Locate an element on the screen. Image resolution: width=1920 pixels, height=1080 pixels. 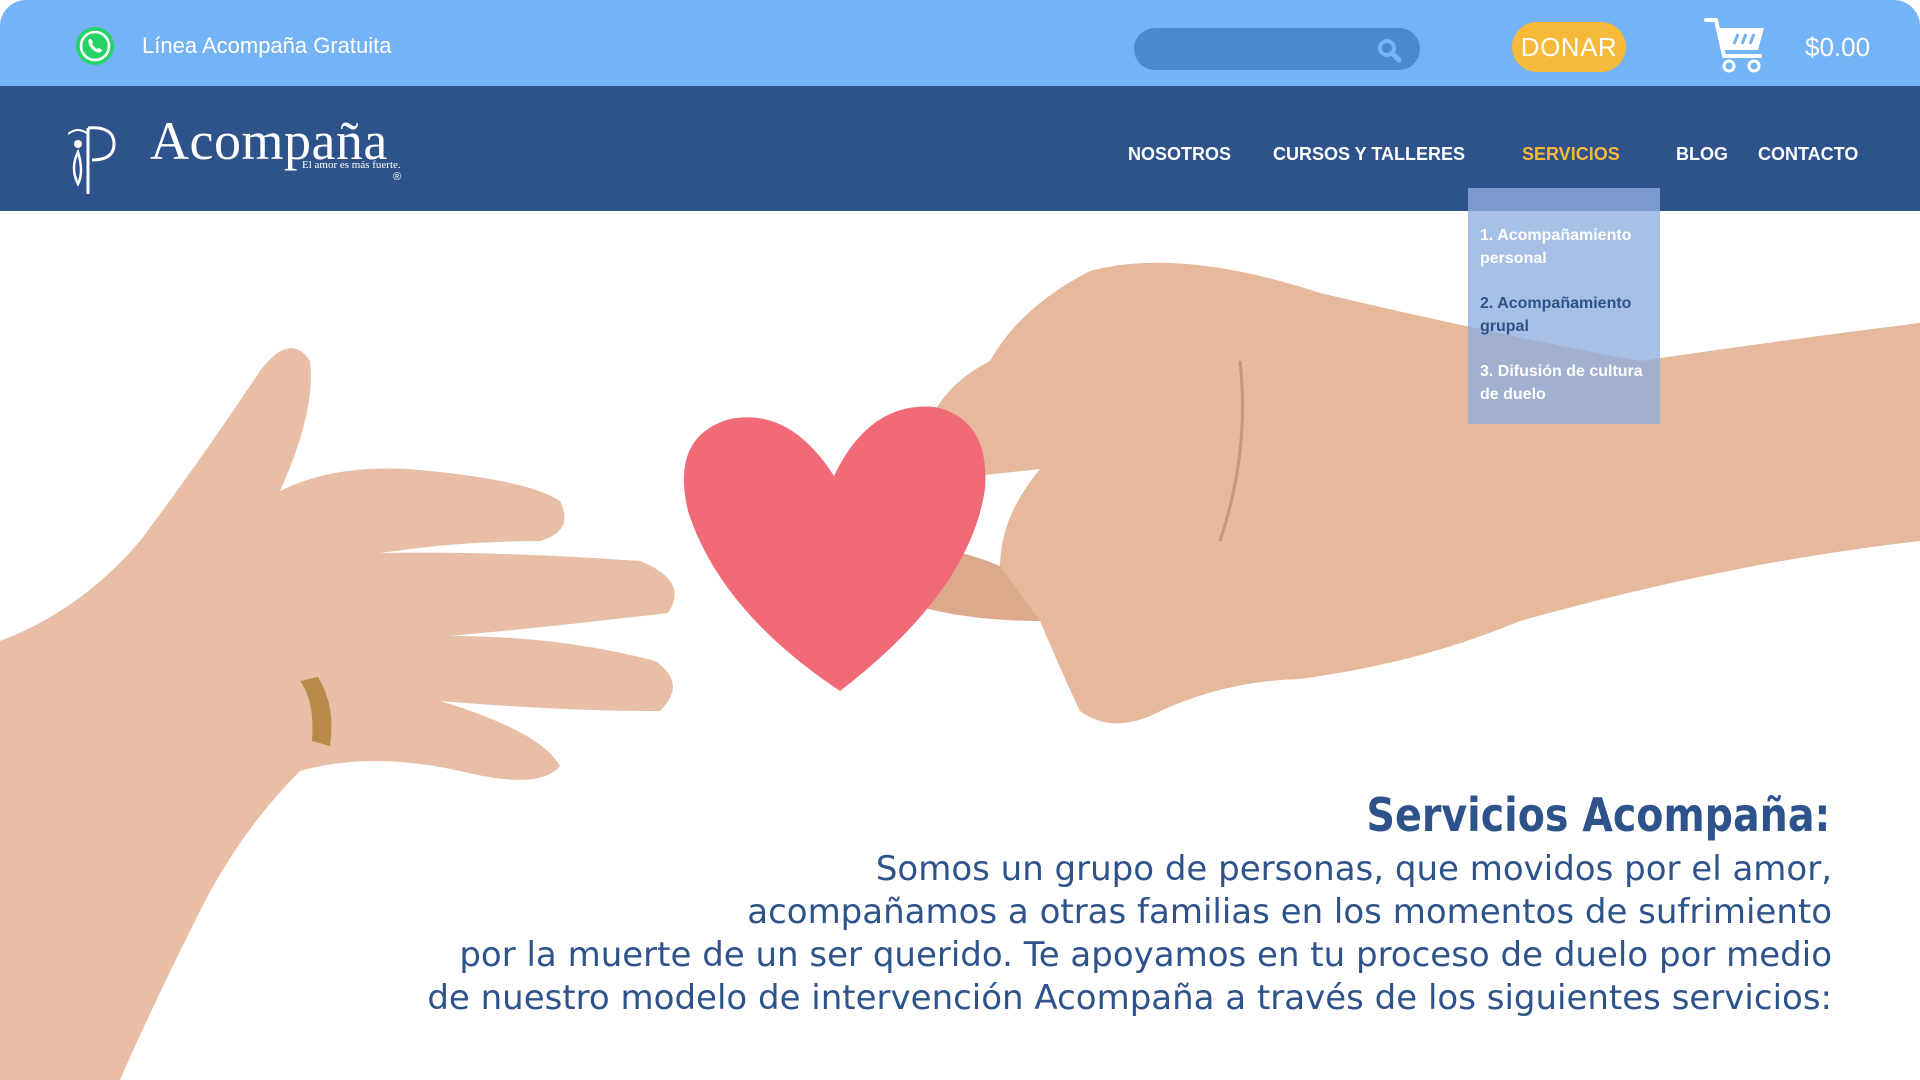
dropdown-item-acompanamiento-grupal: 2. Acompañamiento grupal is located at coordinates (1568, 315).